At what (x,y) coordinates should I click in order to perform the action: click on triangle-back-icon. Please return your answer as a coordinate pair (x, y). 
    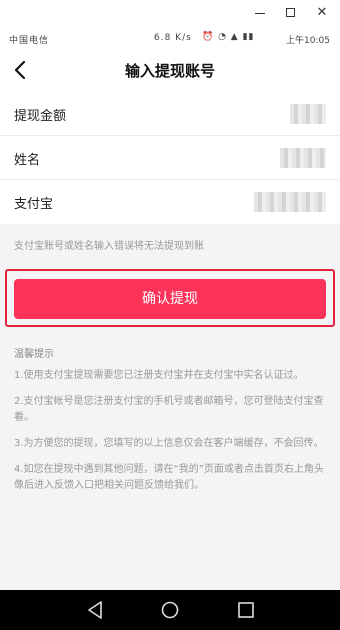
    Looking at the image, I should click on (95, 610).